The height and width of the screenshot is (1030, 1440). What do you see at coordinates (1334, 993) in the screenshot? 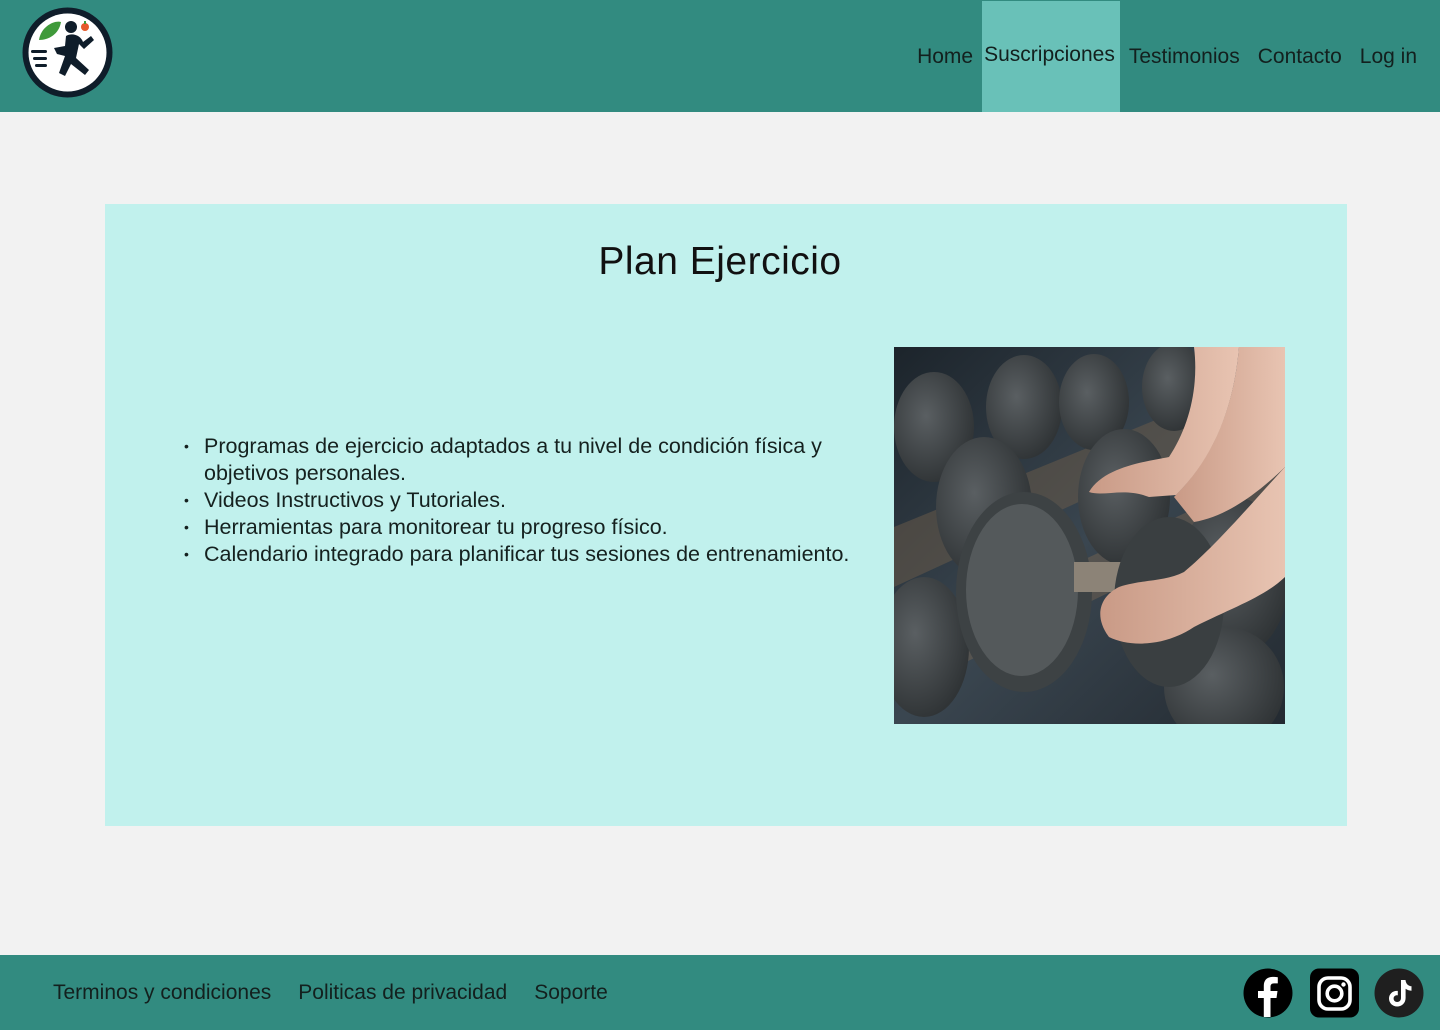
I see `instagram-icon` at bounding box center [1334, 993].